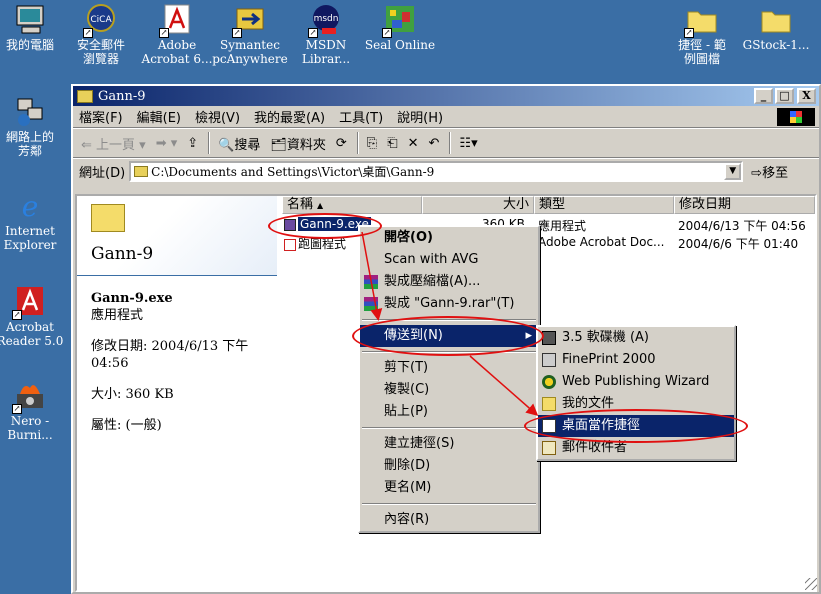 The image size is (821, 594). I want to click on menu-favorites: 我的最愛(A), so click(289, 116).